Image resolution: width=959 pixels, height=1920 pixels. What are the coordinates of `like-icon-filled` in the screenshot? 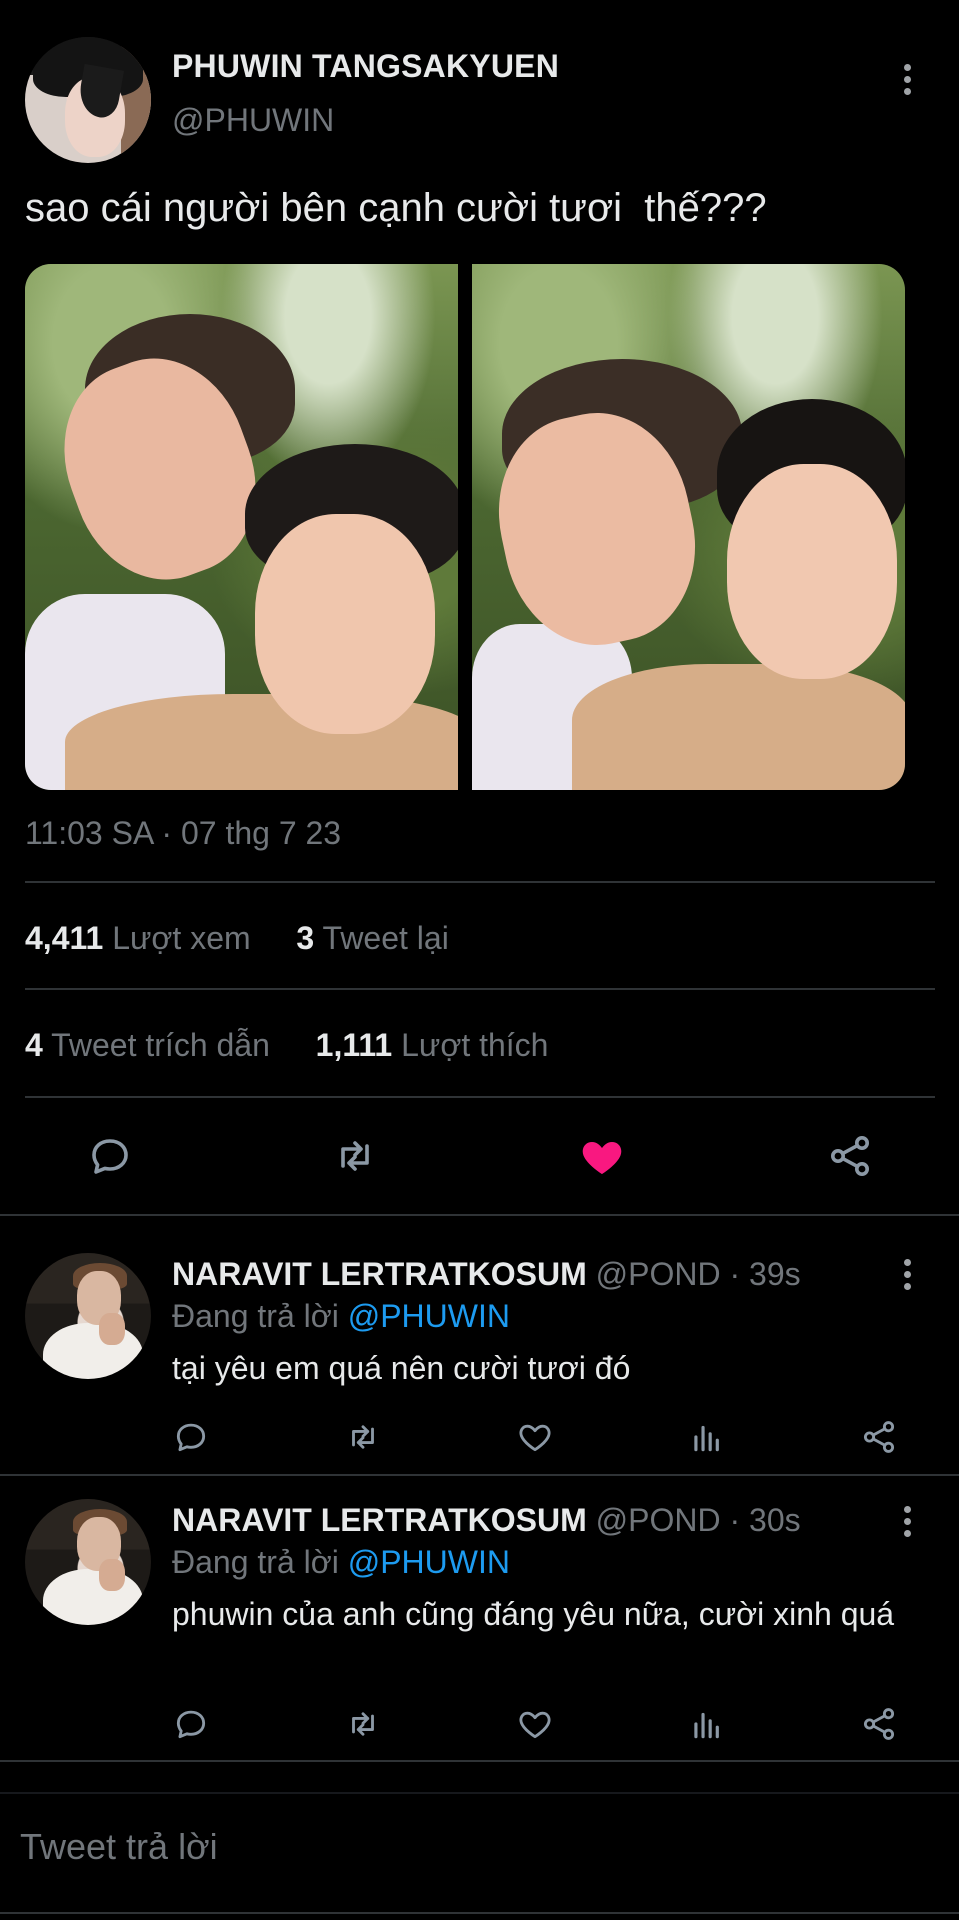 It's located at (602, 1156).